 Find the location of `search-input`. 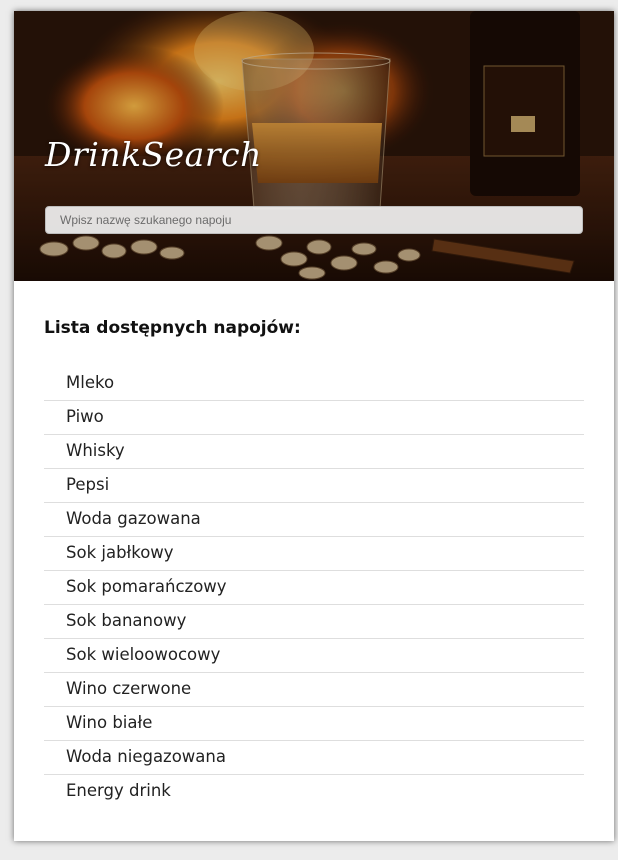

search-input is located at coordinates (314, 220).